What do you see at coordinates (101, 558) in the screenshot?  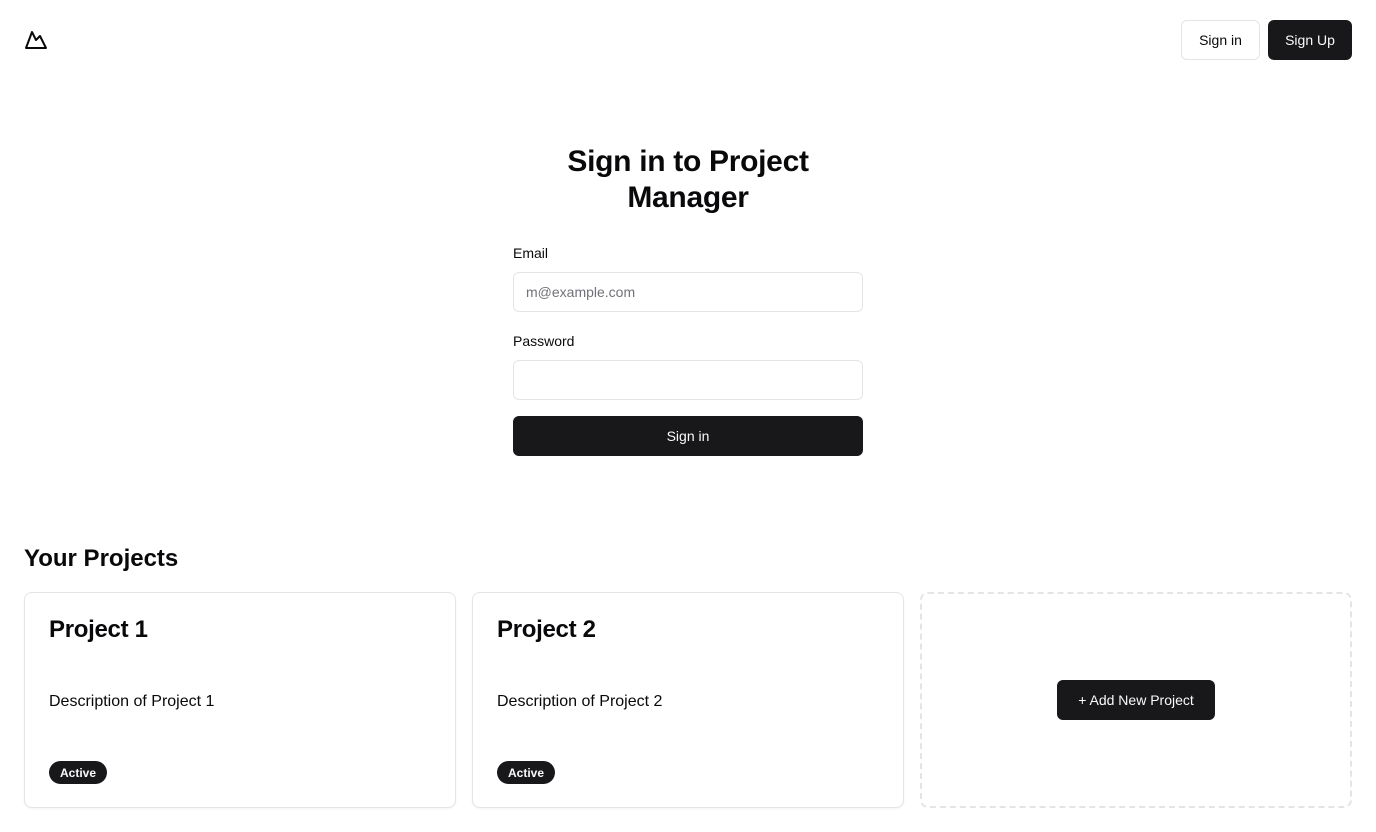 I see `projects-heading: Your Projects` at bounding box center [101, 558].